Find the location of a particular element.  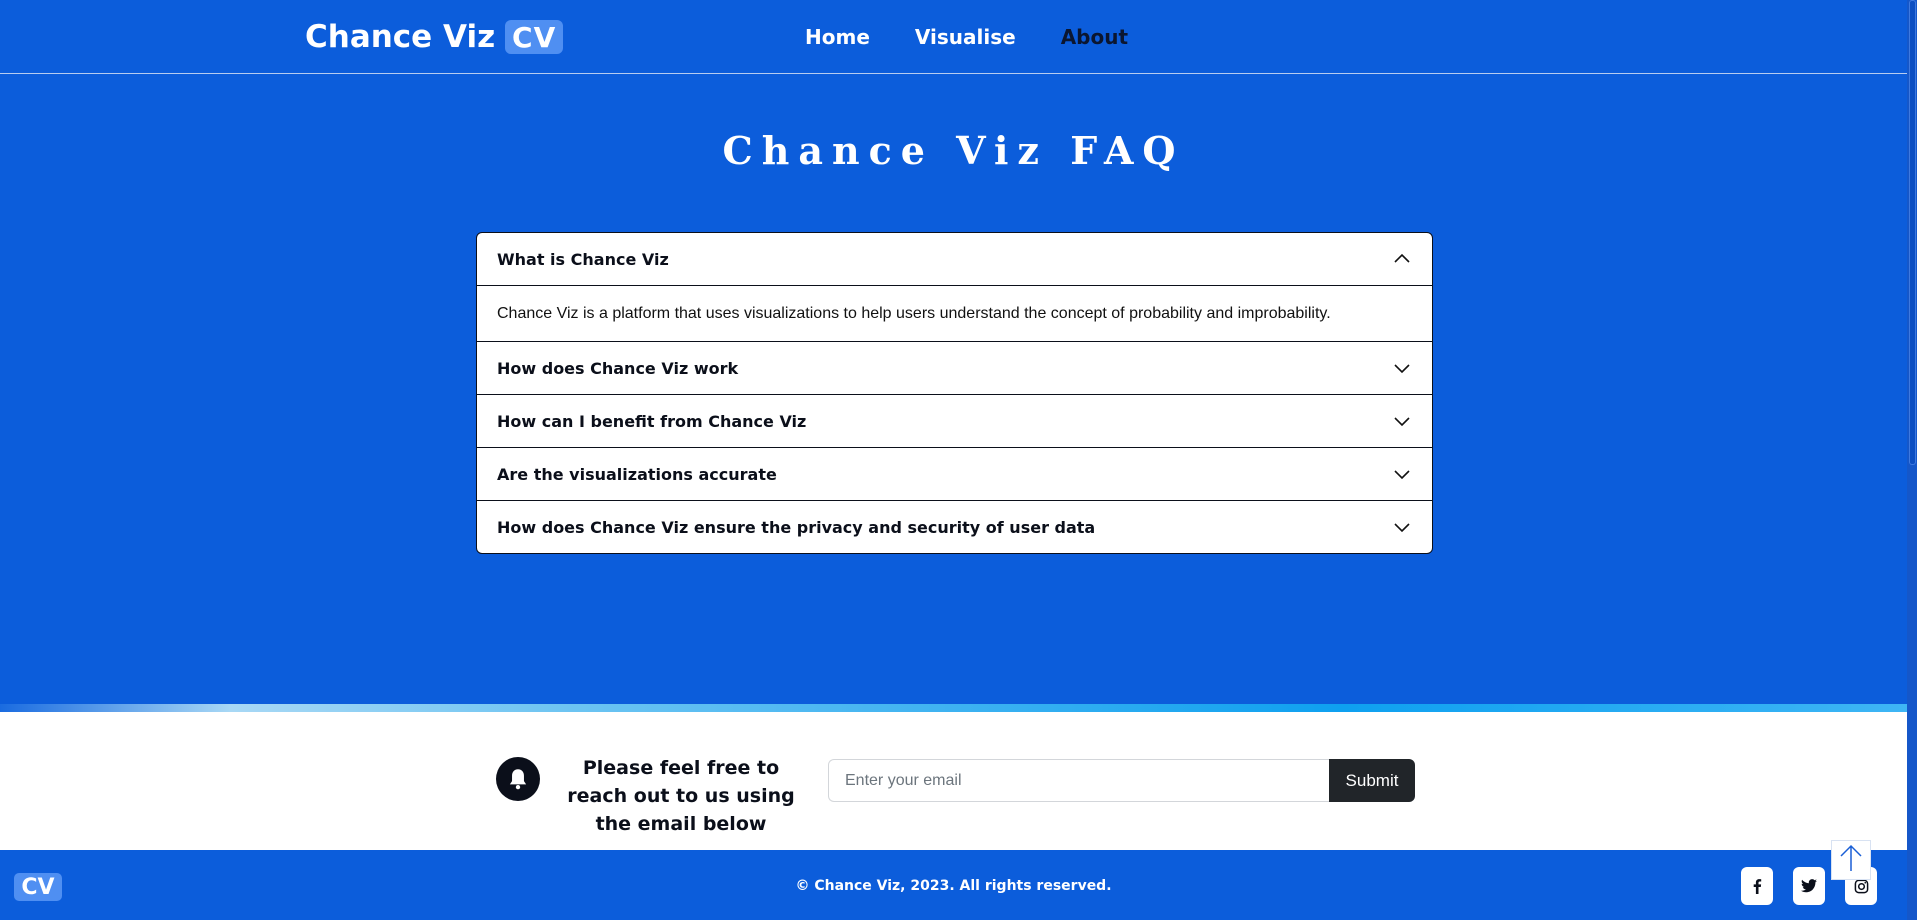

faq-item: How can I benefit from Chance Viz is located at coordinates (954, 421).